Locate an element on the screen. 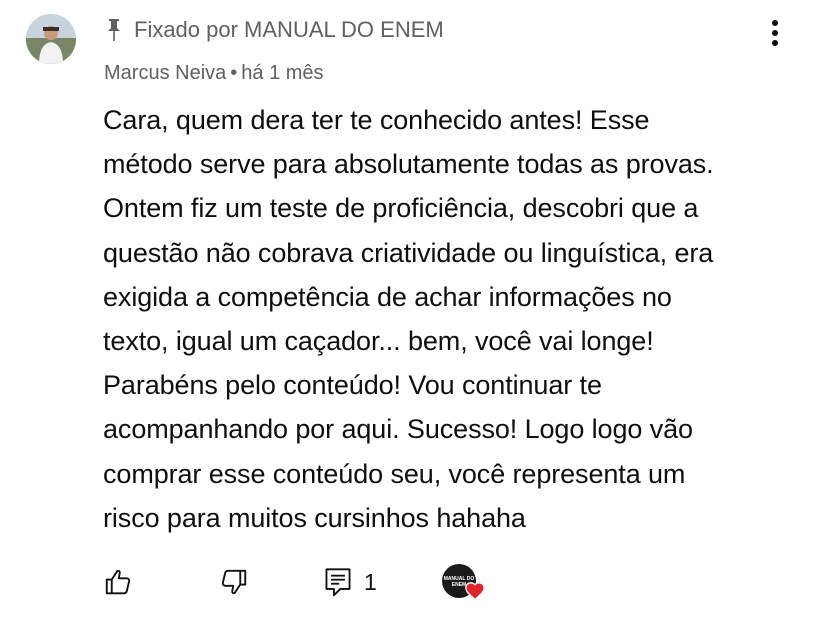 This screenshot has height=633, width=828. author-name: Marcus Neiva is located at coordinates (165, 73).